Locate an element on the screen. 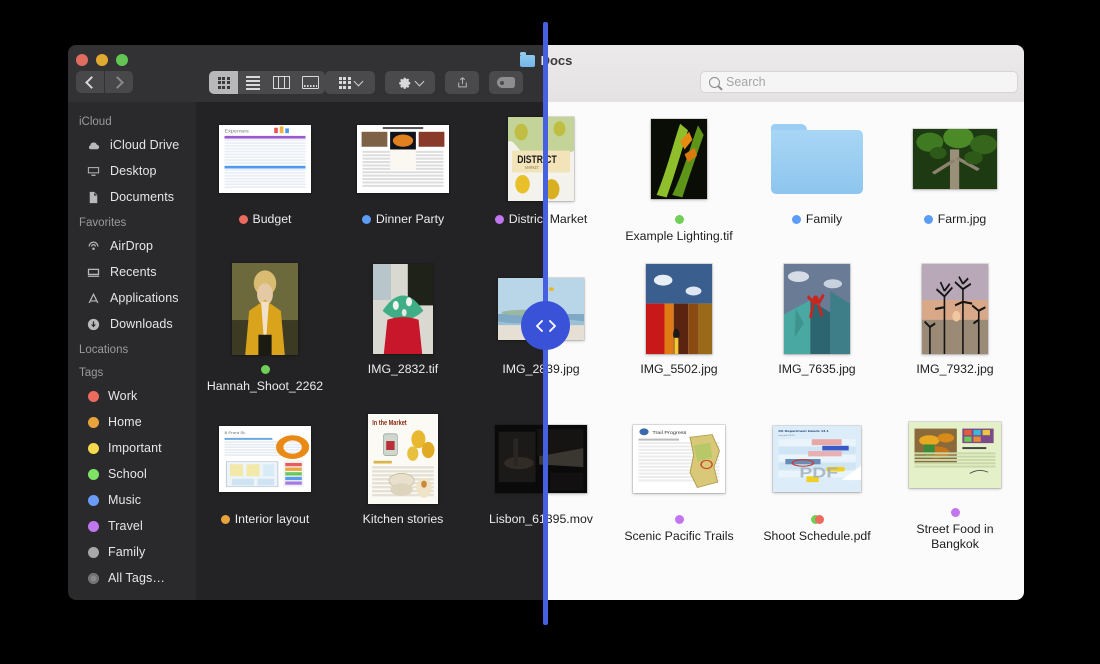 This screenshot has height=664, width=1100. sidebar-item-recents: Recents is located at coordinates (132, 272).